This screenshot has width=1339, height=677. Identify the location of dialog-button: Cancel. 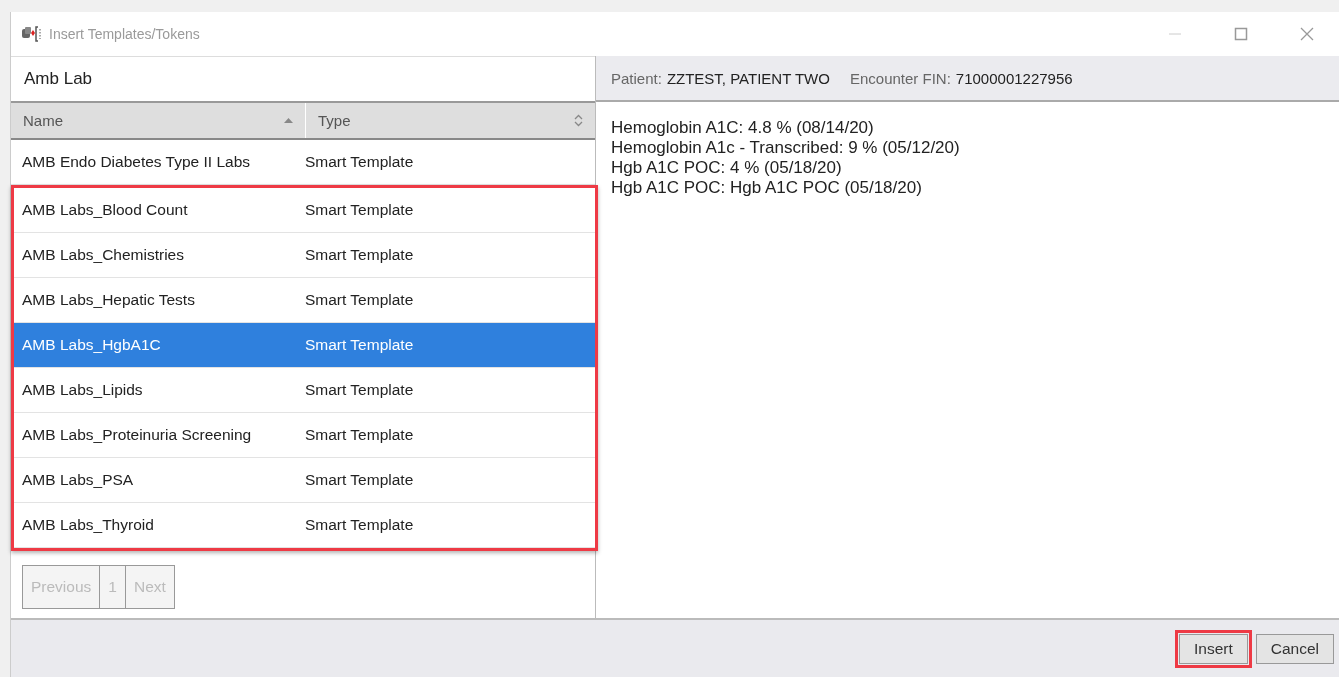
(1294, 648).